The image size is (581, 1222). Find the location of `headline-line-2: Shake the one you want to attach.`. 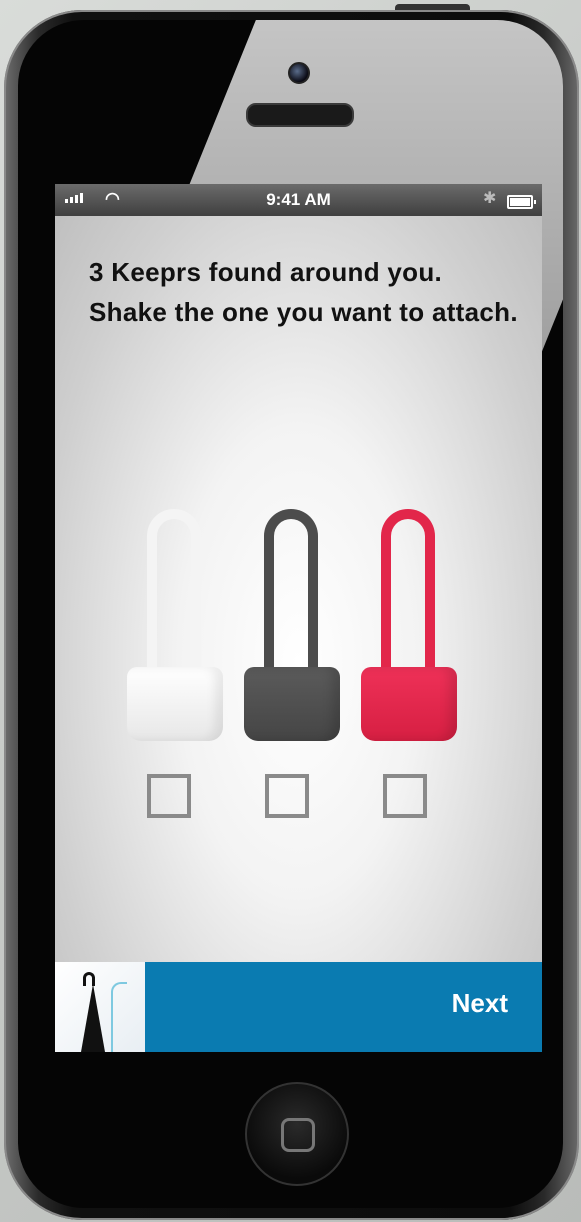

headline-line-2: Shake the one you want to attach. is located at coordinates (303, 312).